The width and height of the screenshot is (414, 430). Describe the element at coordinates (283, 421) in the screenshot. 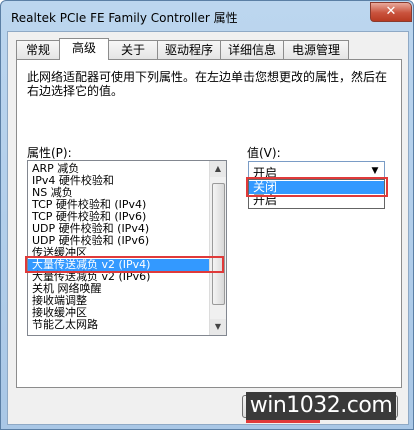

I see `annotation-highlight-button` at that location.